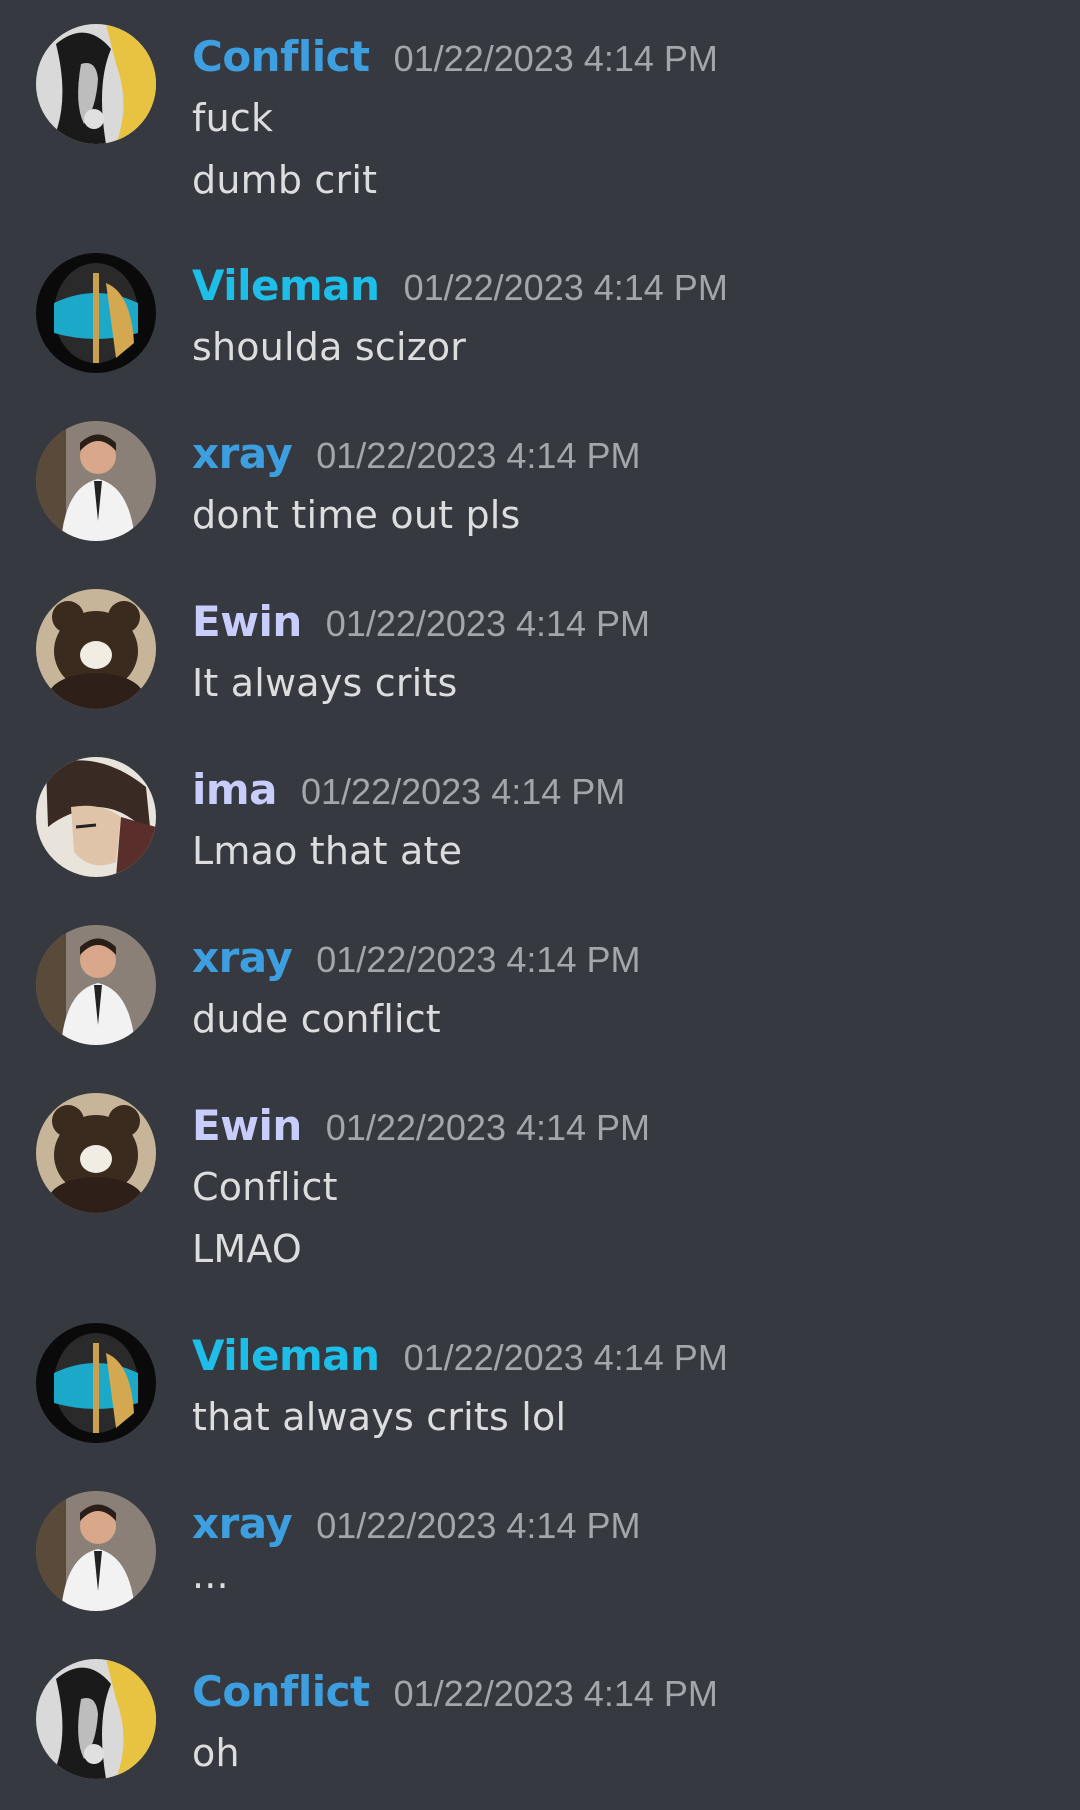 This screenshot has width=1080, height=1810. What do you see at coordinates (540, 827) in the screenshot?
I see `message: ima 01/22/2023 4:14 PM Lmao that ate` at bounding box center [540, 827].